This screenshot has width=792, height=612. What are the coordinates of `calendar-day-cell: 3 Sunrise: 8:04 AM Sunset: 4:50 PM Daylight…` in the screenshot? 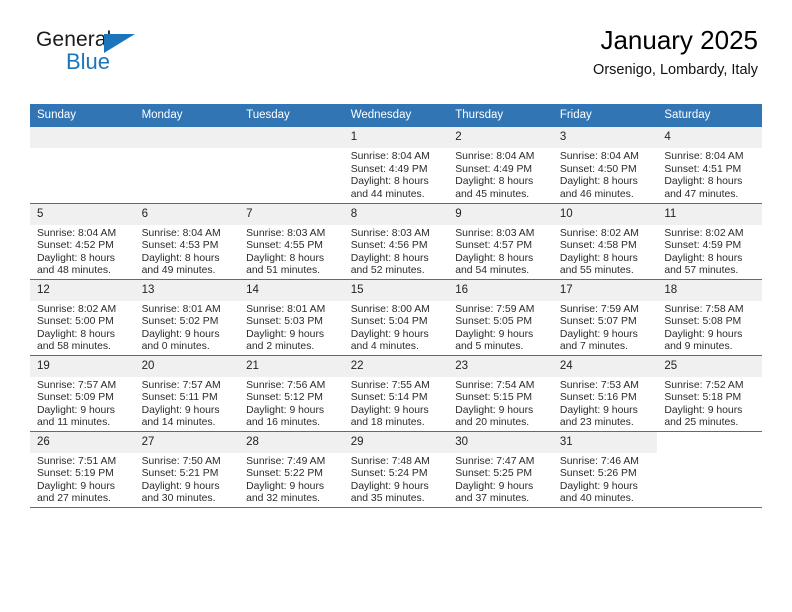 It's located at (605, 165).